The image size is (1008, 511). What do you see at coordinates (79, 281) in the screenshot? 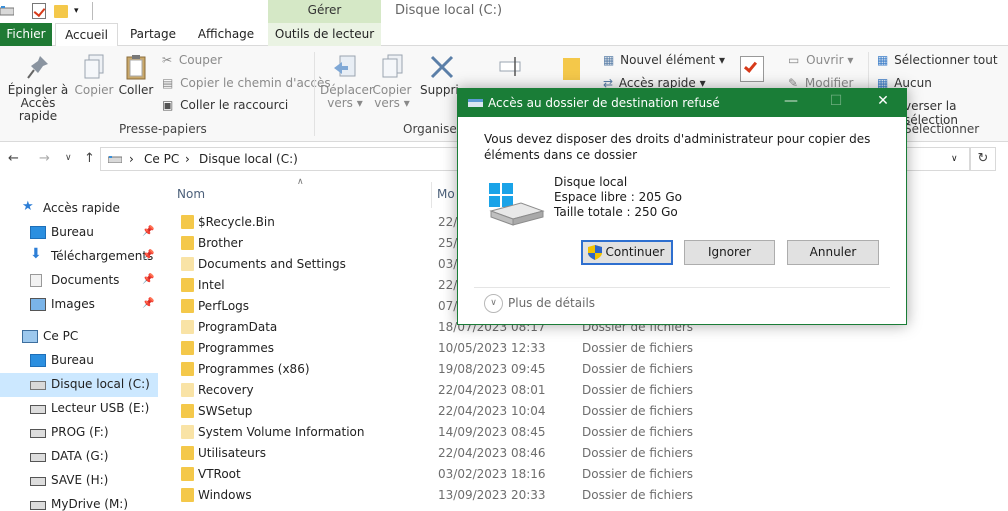
I see `nav-pinned-documents: Documents 📌` at bounding box center [79, 281].